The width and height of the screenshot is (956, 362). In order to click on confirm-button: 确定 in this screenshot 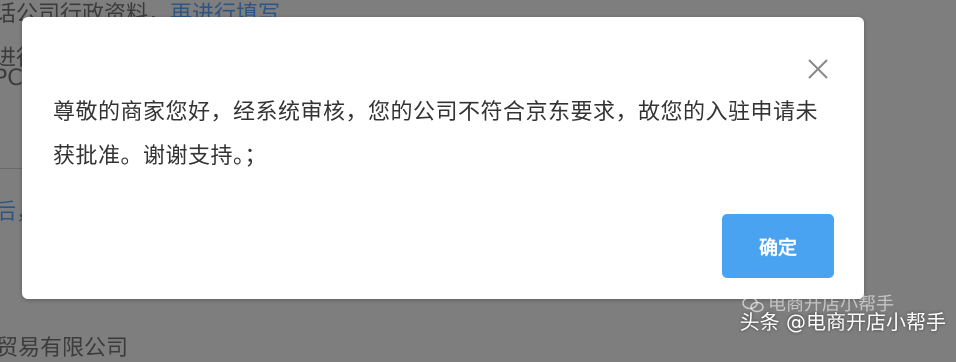, I will do `click(778, 246)`.